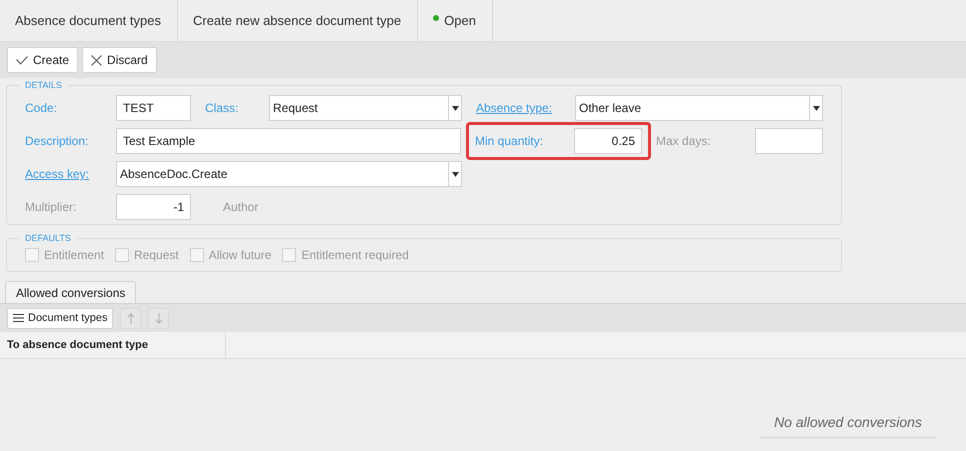  I want to click on input-field, so click(789, 141).